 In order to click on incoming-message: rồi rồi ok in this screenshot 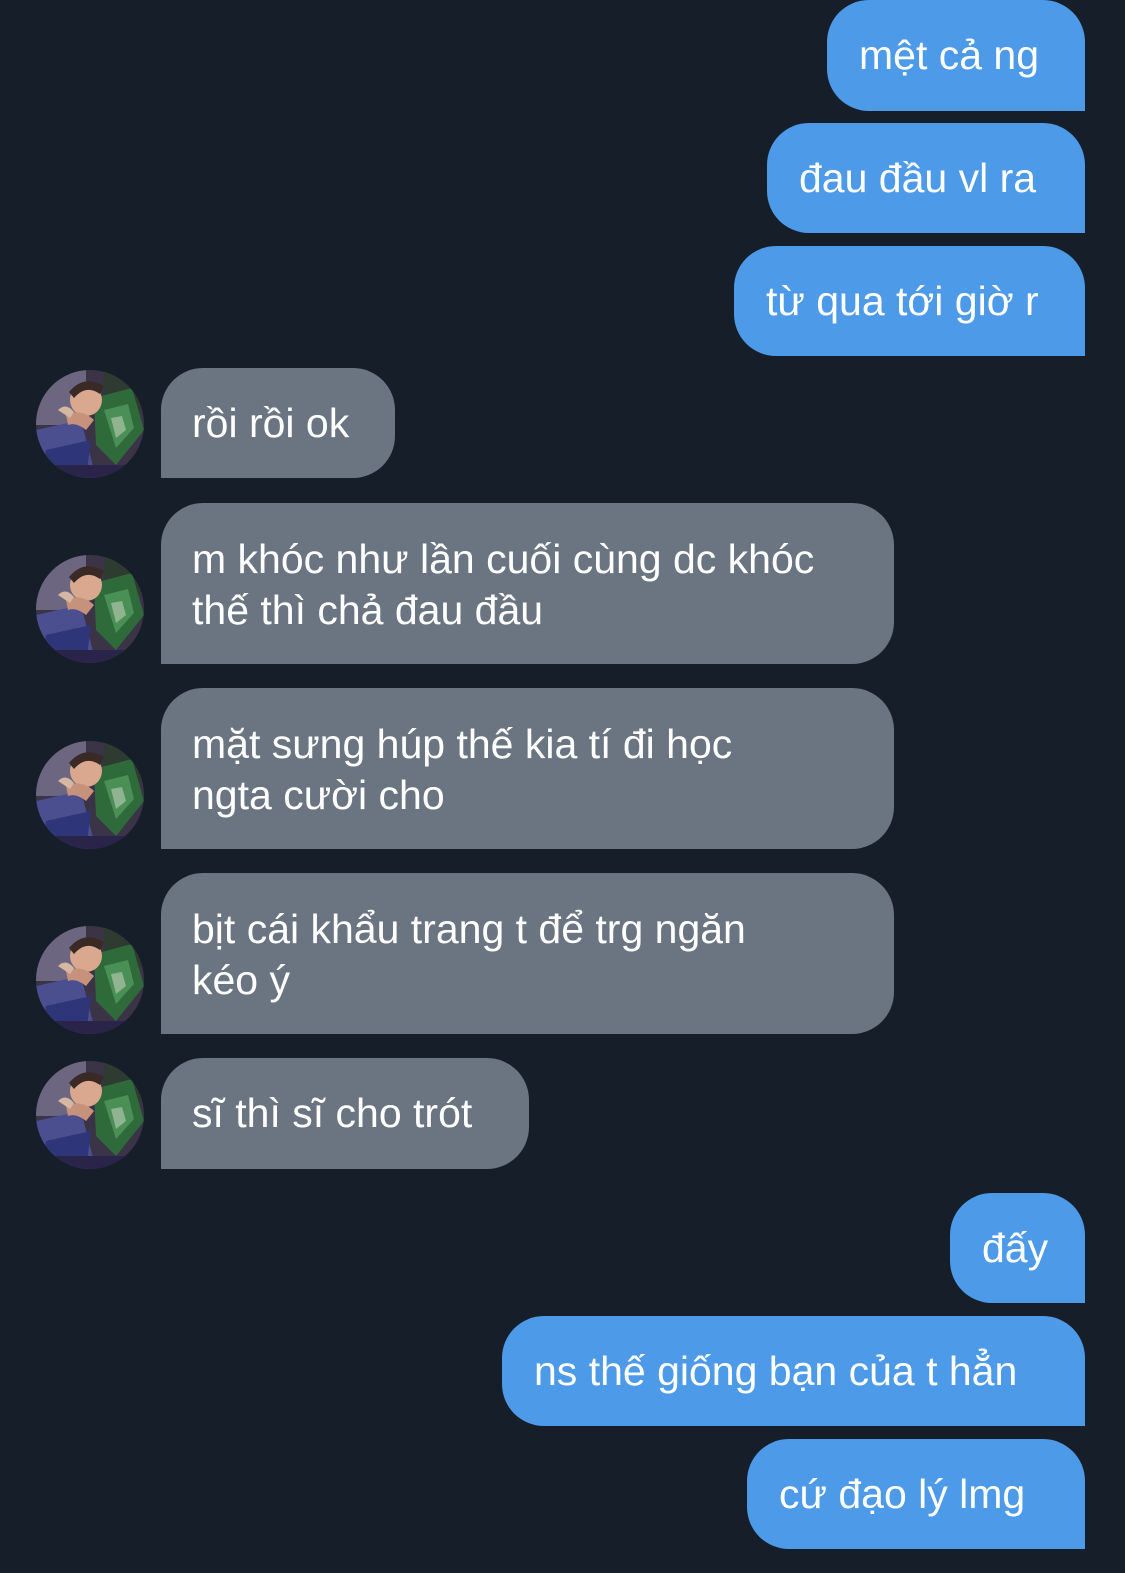, I will do `click(278, 423)`.